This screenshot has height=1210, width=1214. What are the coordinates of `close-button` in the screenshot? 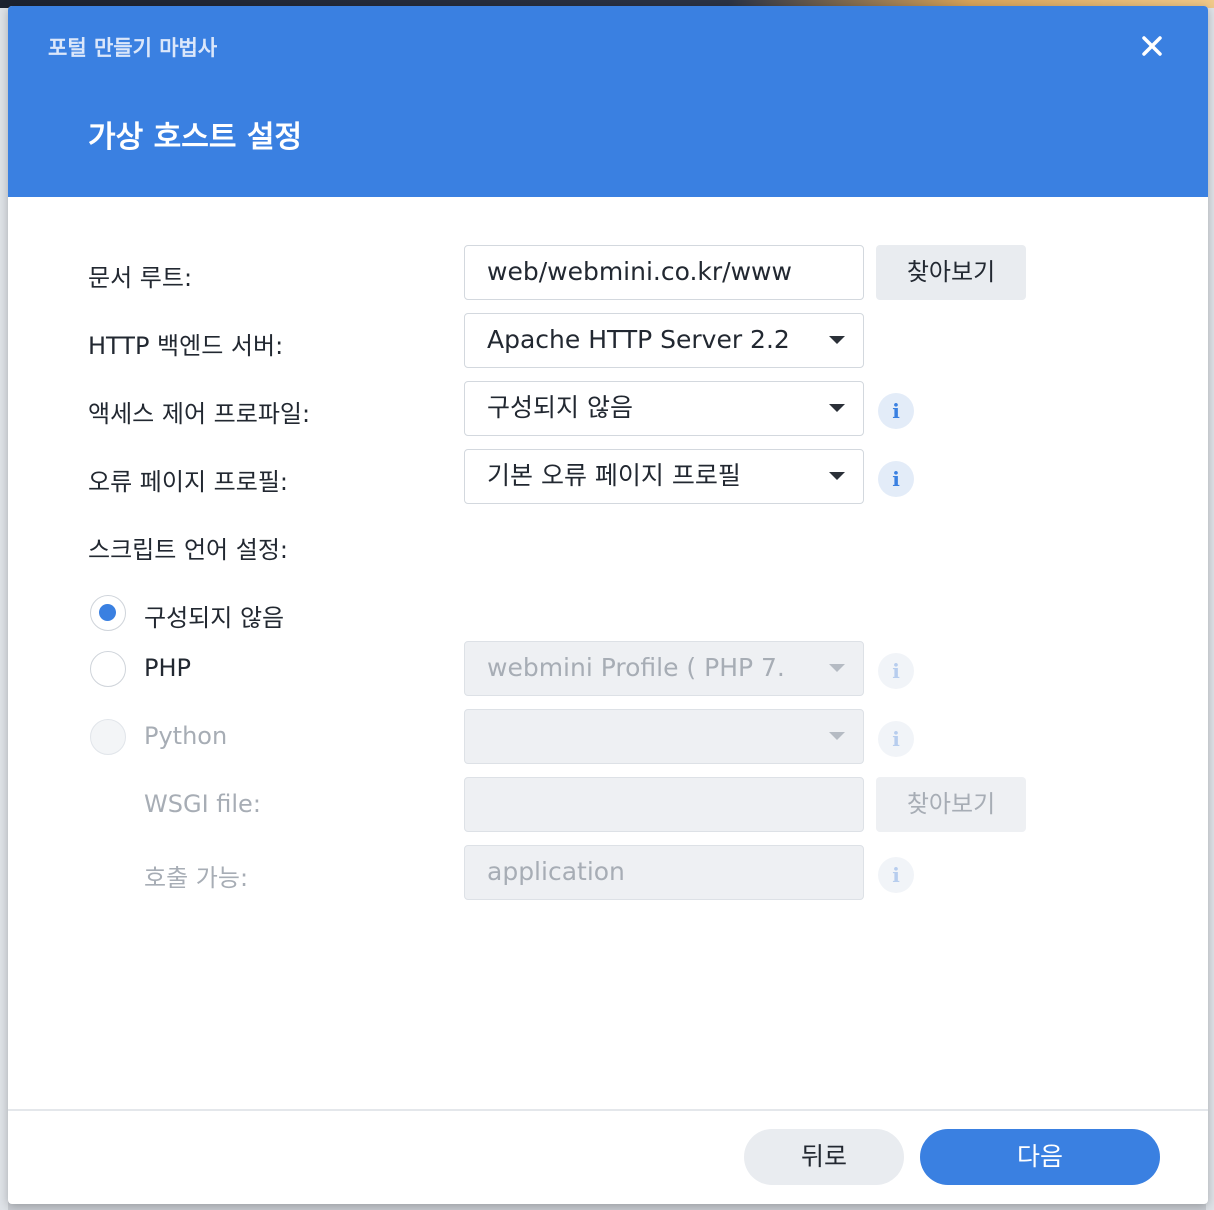 It's located at (1152, 46).